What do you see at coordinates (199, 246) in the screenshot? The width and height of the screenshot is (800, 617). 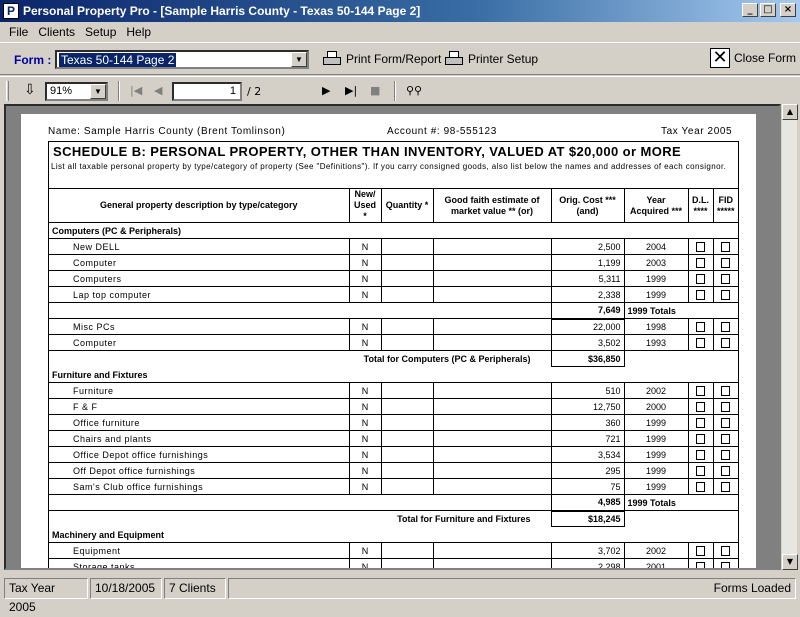 I see `item-description: New DELL` at bounding box center [199, 246].